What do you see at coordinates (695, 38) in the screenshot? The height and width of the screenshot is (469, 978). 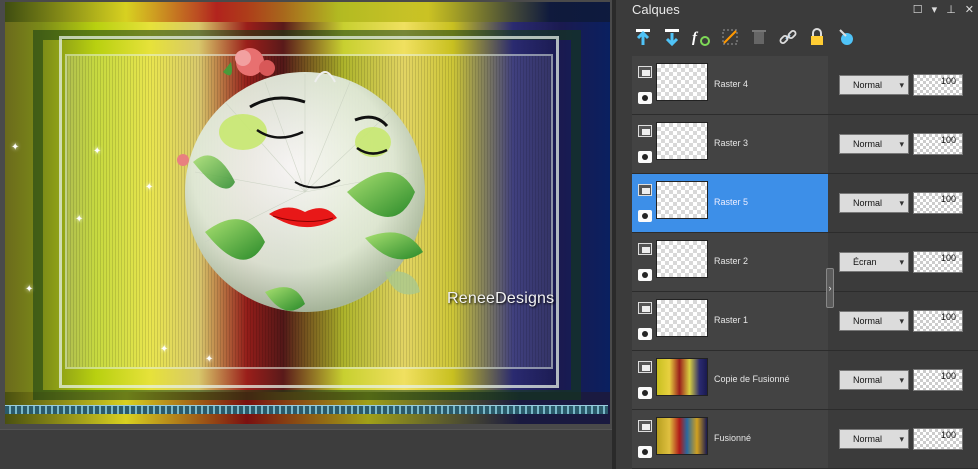 I see `svg-text: f` at bounding box center [695, 38].